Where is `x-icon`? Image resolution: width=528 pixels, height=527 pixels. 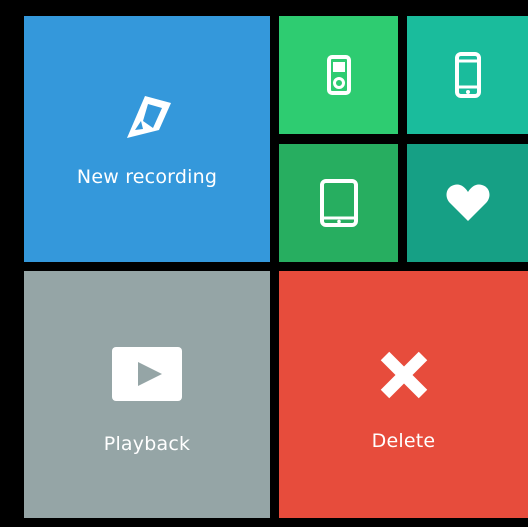 x-icon is located at coordinates (403, 374).